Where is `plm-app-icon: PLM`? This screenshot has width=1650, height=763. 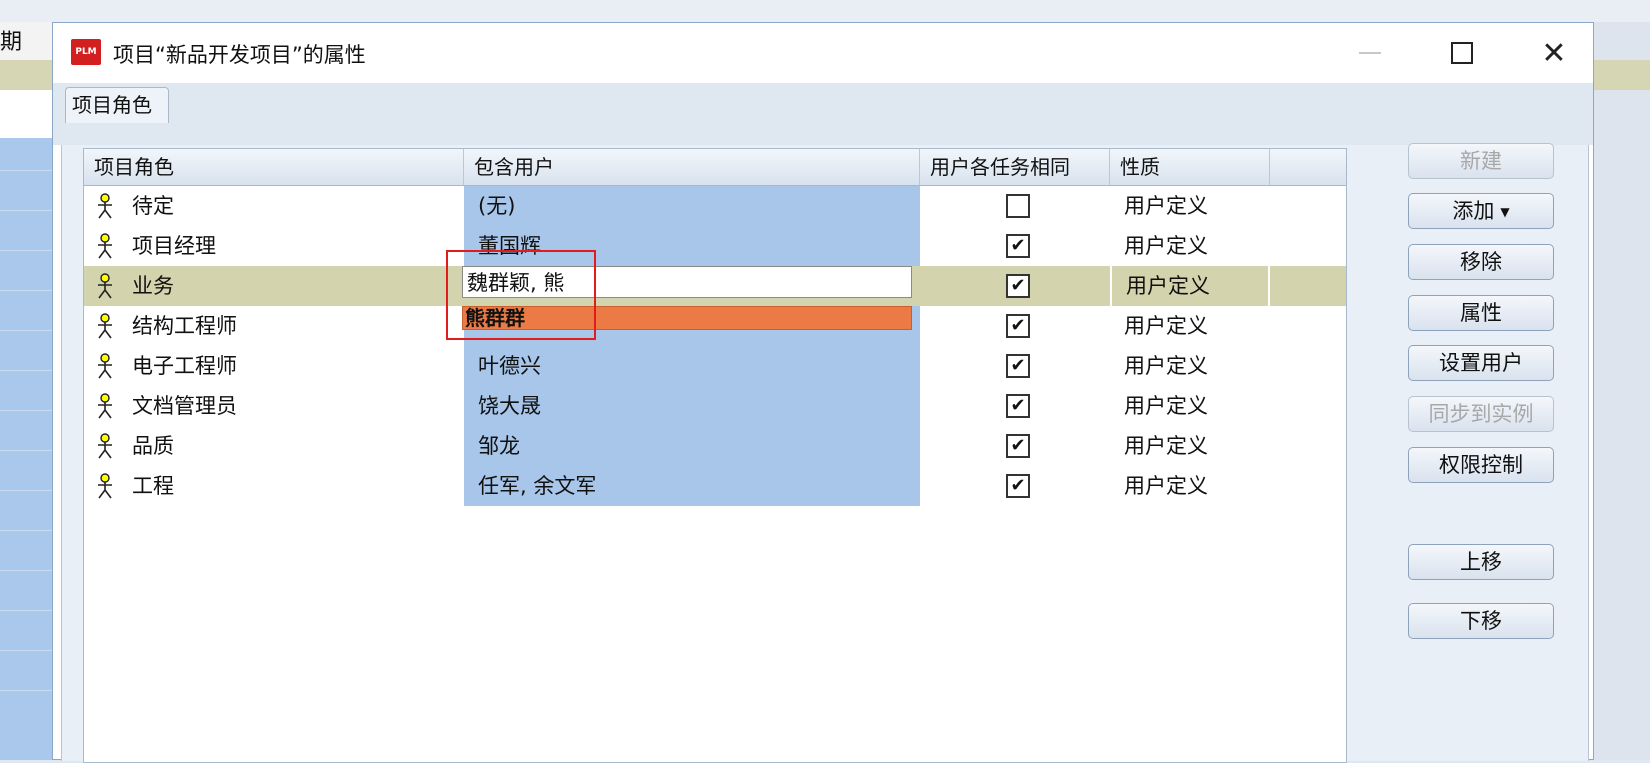 plm-app-icon: PLM is located at coordinates (86, 52).